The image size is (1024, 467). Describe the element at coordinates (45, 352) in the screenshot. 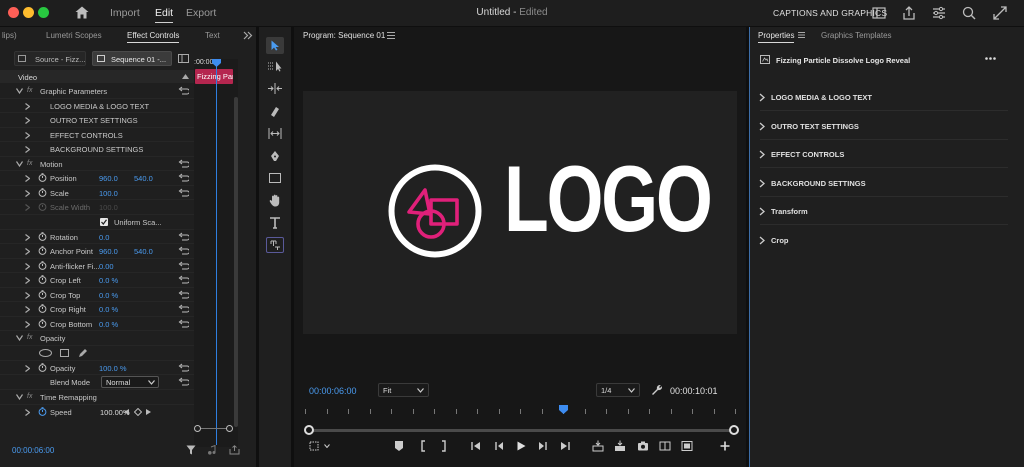

I see `ellipse-mask-icon` at that location.